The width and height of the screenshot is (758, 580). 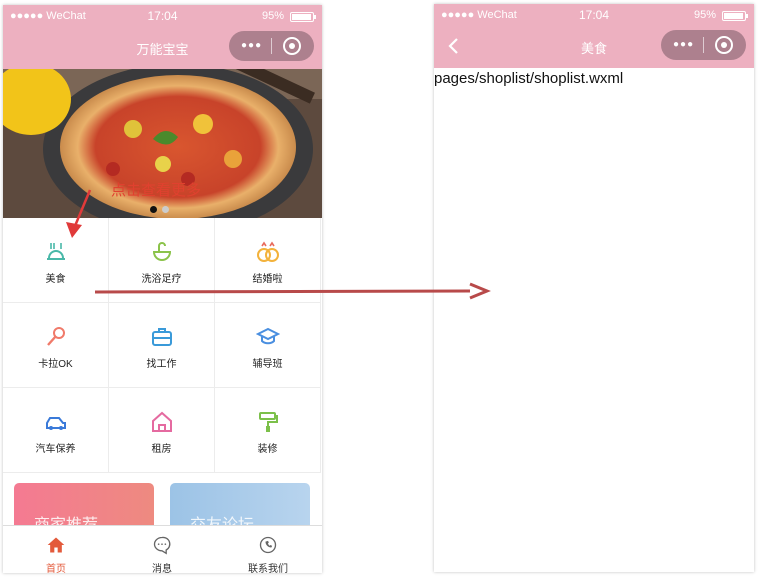 What do you see at coordinates (156, 190) in the screenshot?
I see `banner-caption: 点击查看更多` at bounding box center [156, 190].